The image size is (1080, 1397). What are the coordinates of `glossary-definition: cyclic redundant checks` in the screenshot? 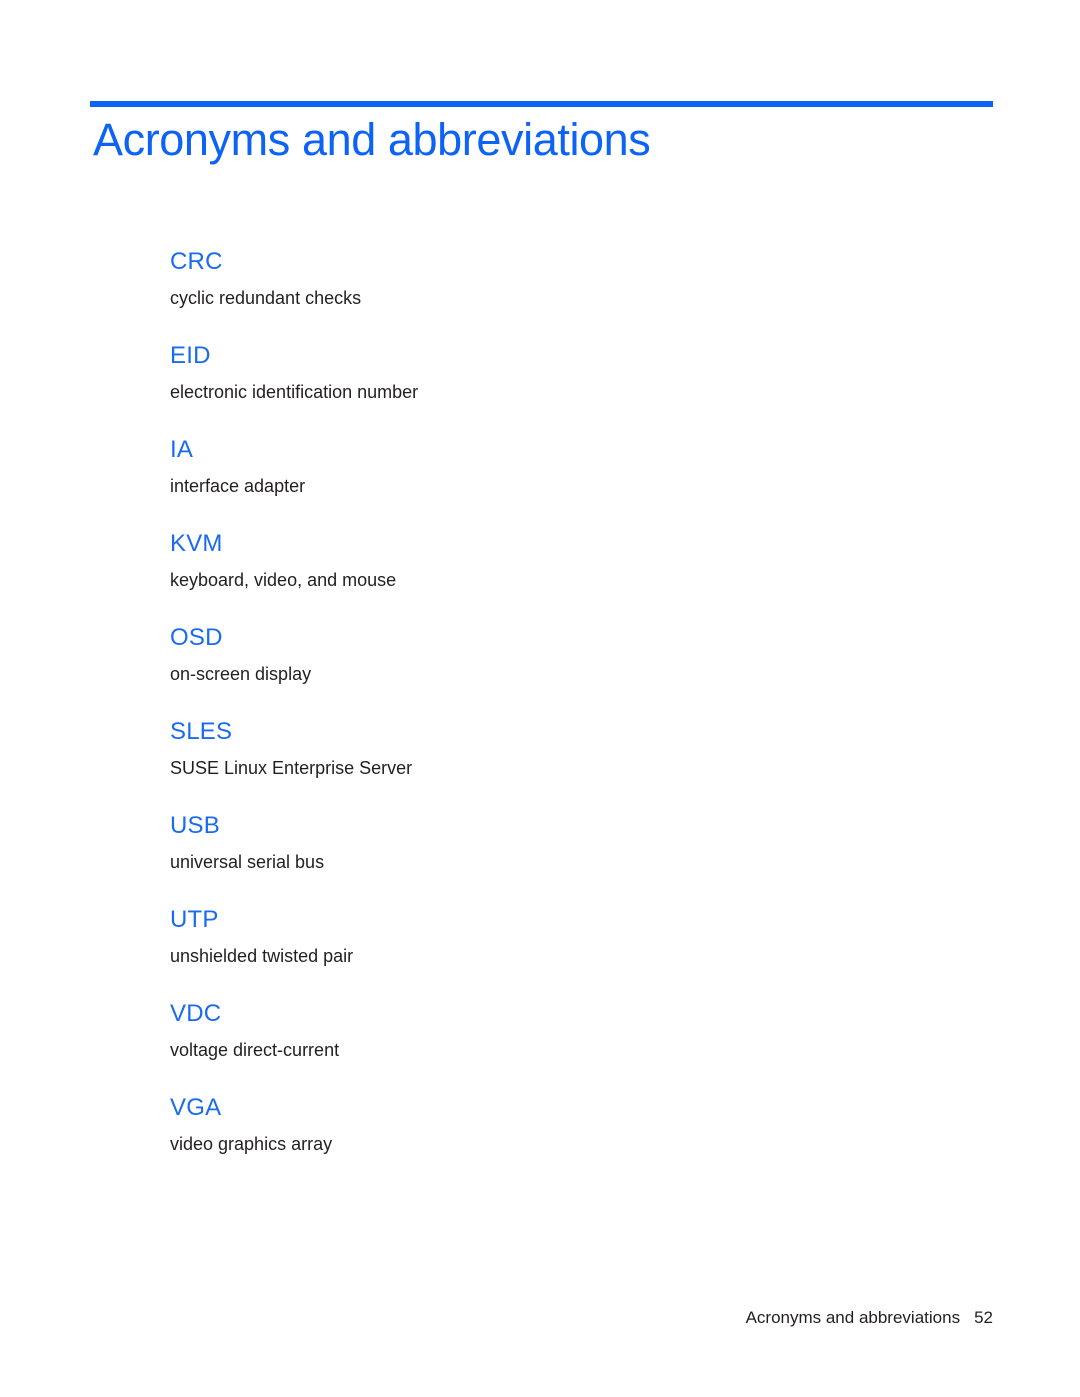 It's located at (266, 298).